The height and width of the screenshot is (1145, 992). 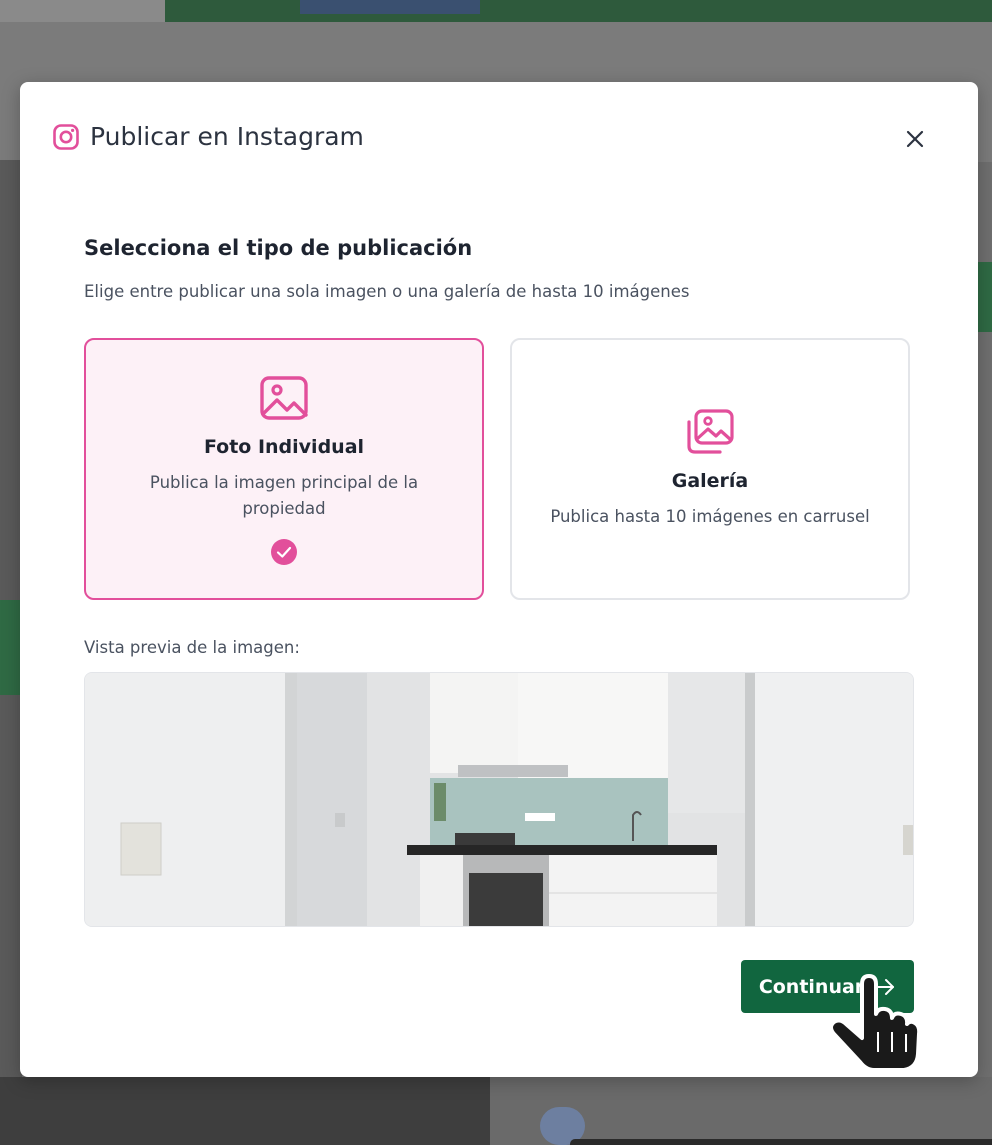 What do you see at coordinates (278, 248) in the screenshot?
I see `section-title: Selecciona el tipo de publicación` at bounding box center [278, 248].